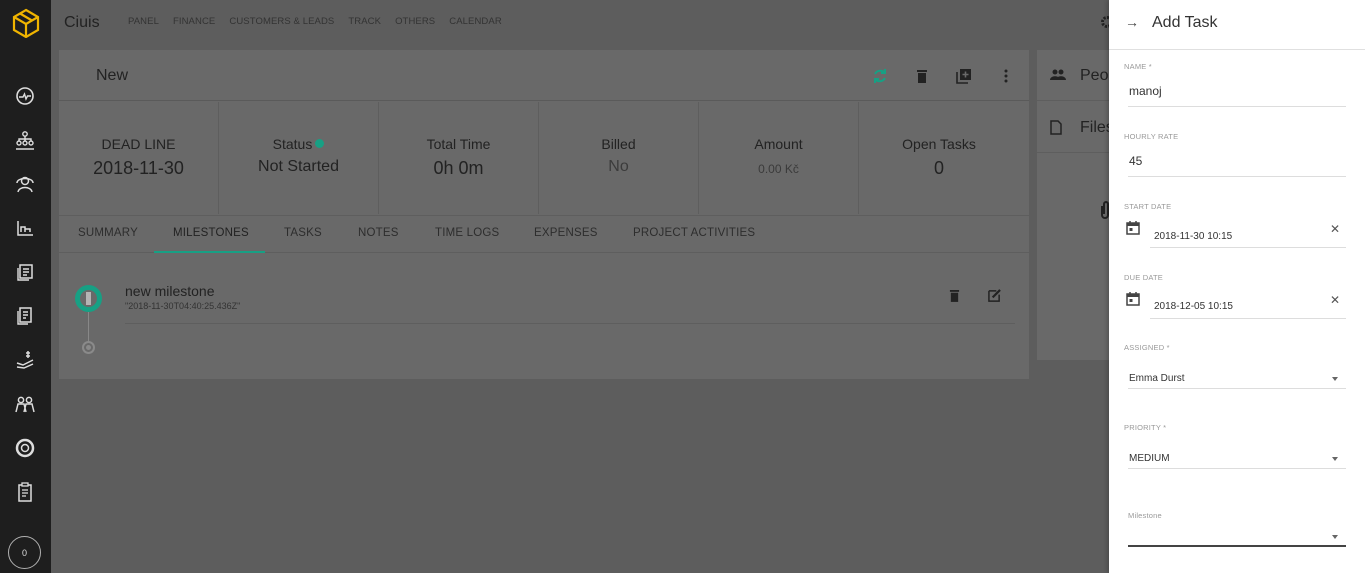  Describe the element at coordinates (1143, 277) in the screenshot. I see `due-date-label: DUE DATE` at that location.